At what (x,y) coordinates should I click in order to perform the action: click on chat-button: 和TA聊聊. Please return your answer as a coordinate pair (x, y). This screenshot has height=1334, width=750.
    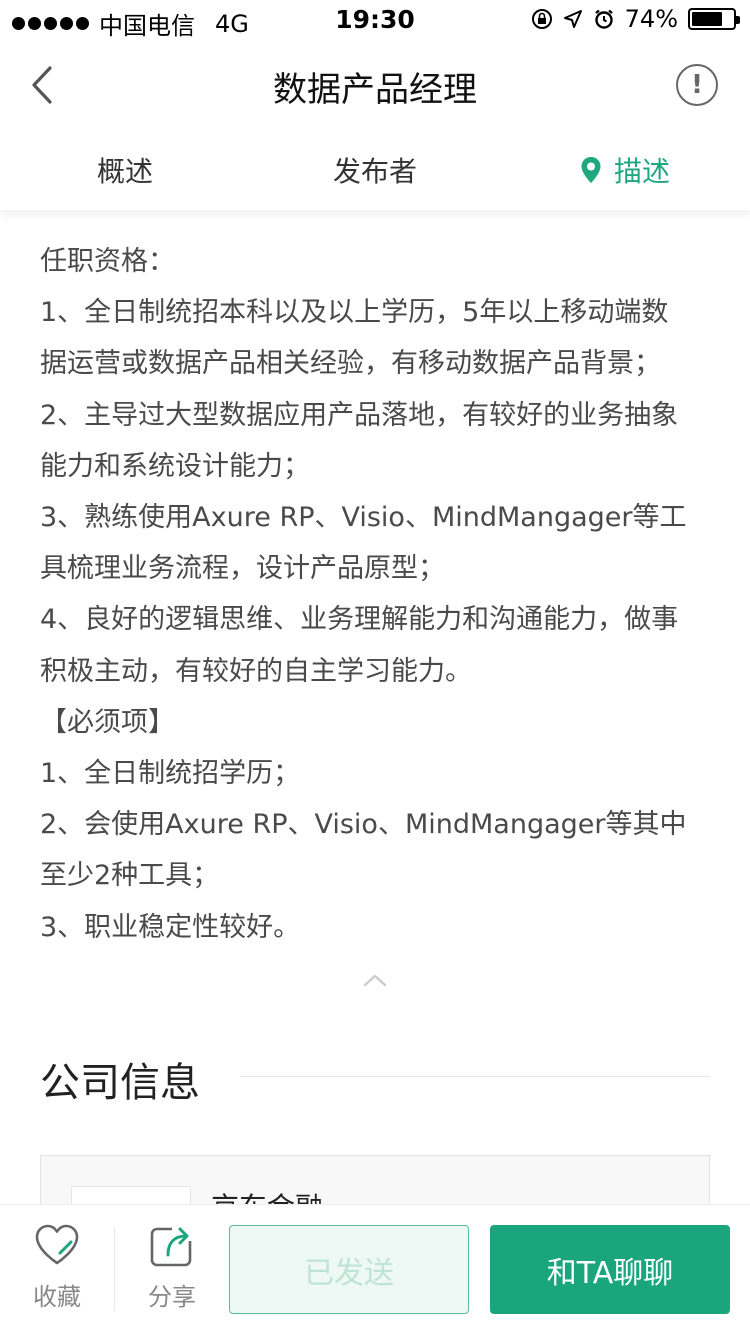
    Looking at the image, I should click on (610, 1269).